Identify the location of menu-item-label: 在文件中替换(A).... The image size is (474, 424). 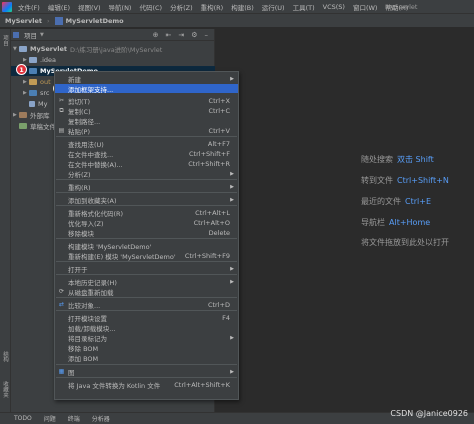
(95, 164).